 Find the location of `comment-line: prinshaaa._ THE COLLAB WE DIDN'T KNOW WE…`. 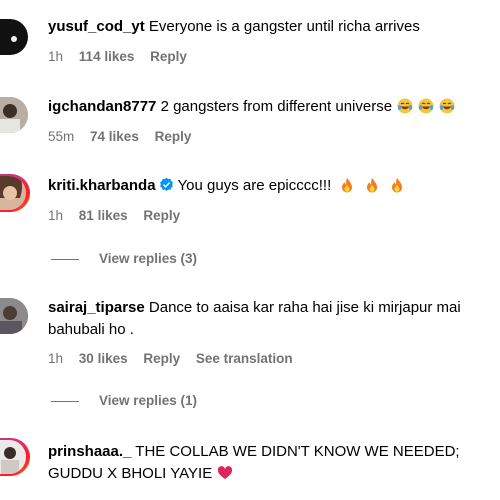

comment-line: prinshaaa._ THE COLLAB WE DIDN'T KNOW WE… is located at coordinates (254, 452).